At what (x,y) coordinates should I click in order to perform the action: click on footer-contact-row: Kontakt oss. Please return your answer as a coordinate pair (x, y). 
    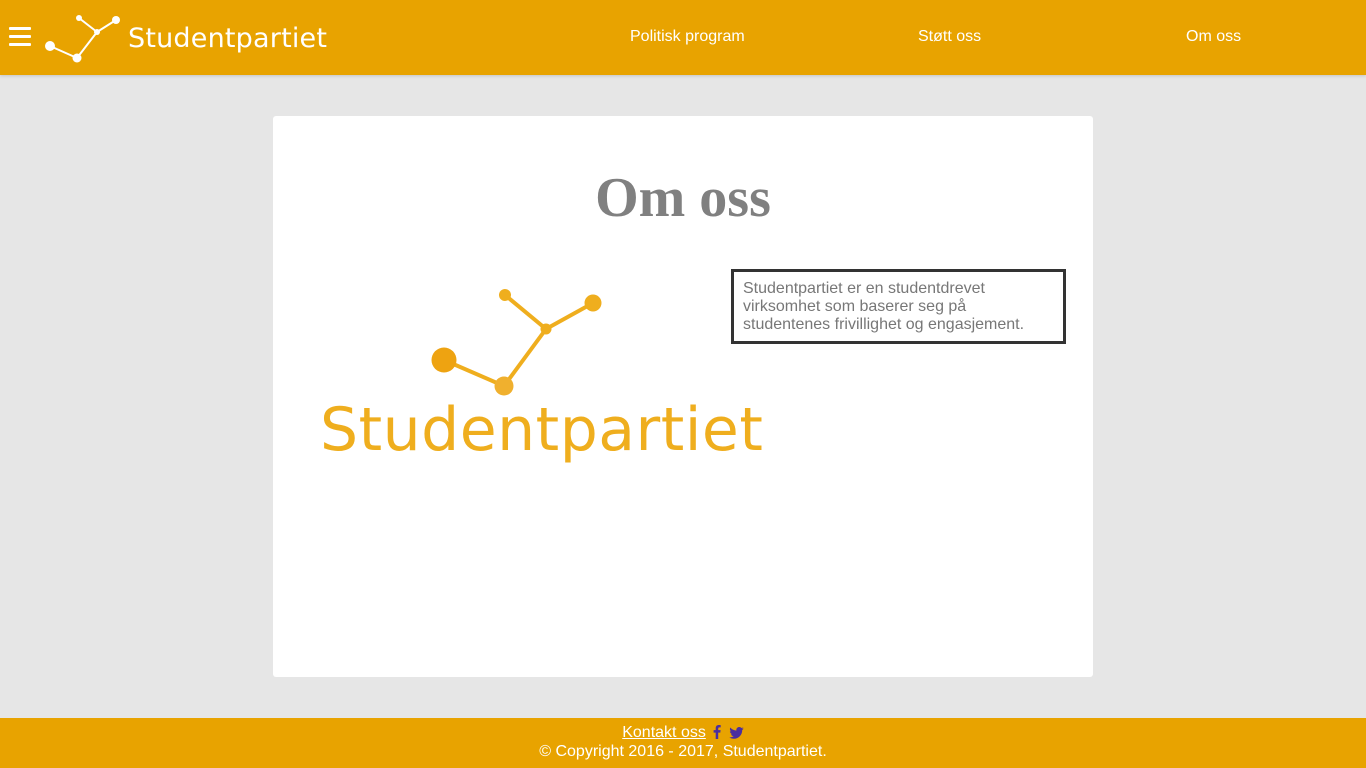
    Looking at the image, I should click on (683, 734).